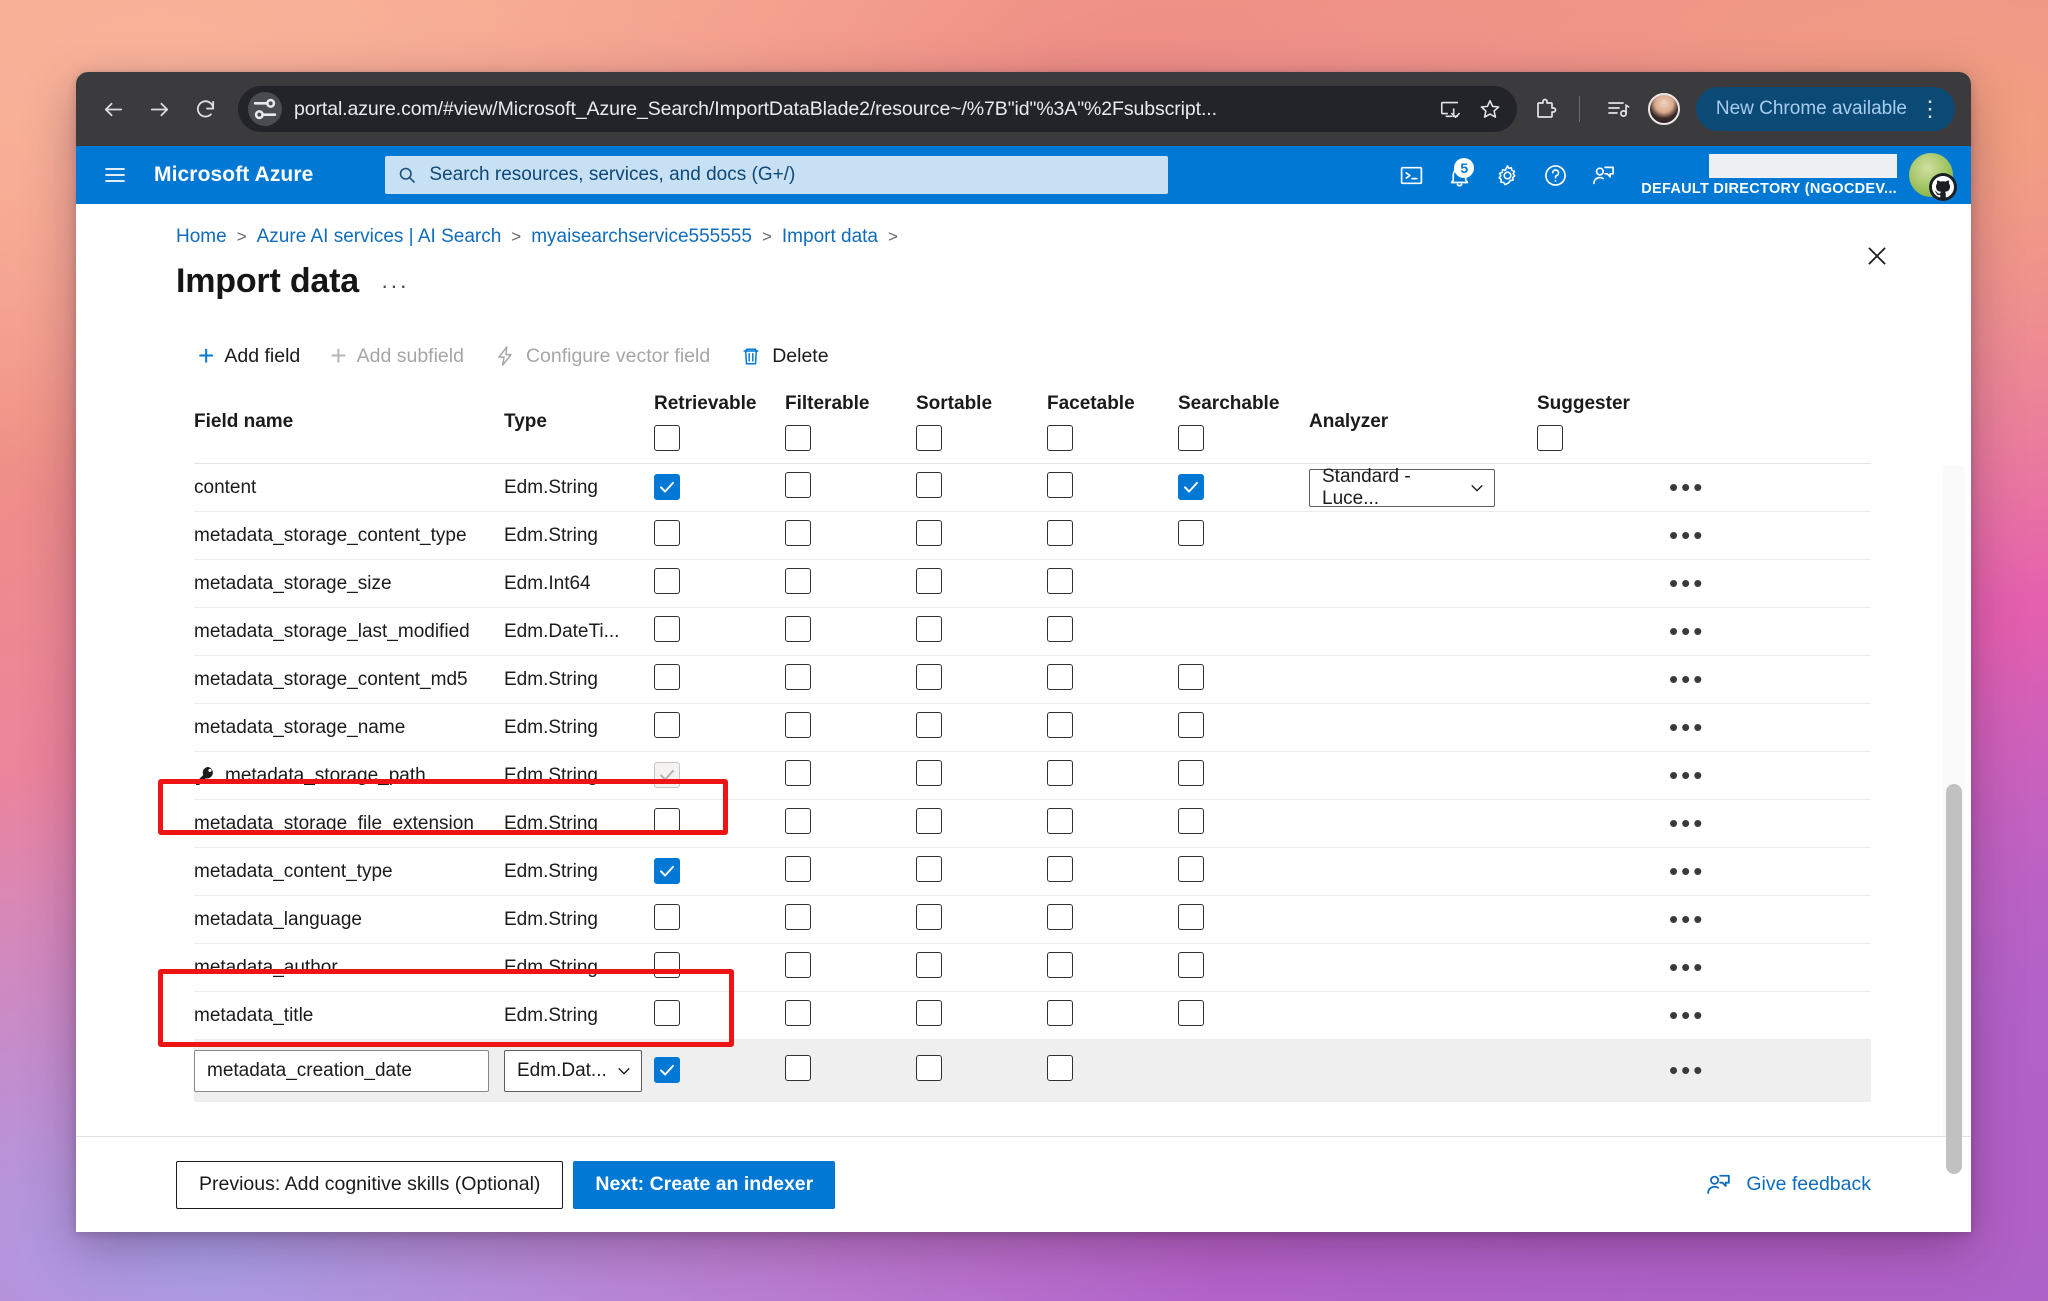 This screenshot has height=1301, width=2048. Describe the element at coordinates (1032, 727) in the screenshot. I see `table-row: metadata_storage_name Edm.String •••` at that location.